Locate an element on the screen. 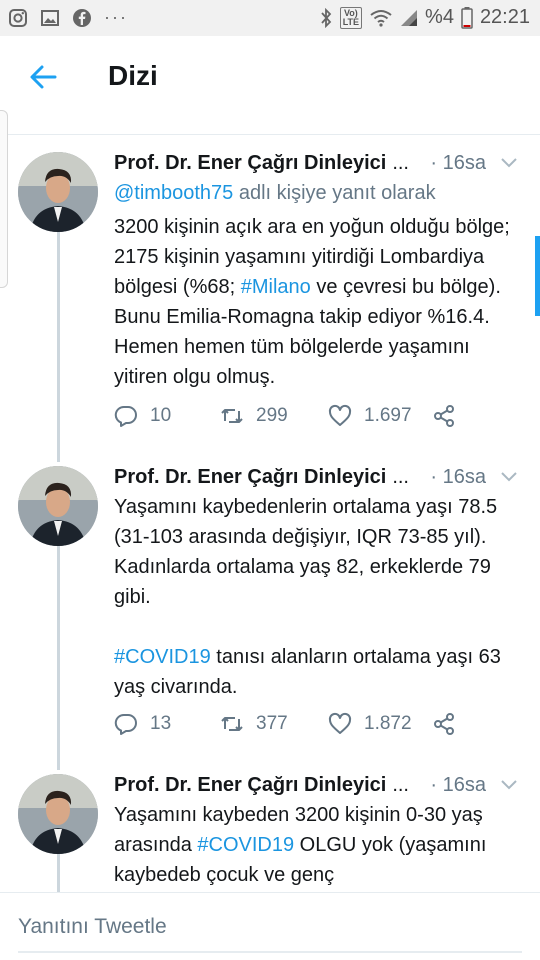 The image size is (540, 960). reply-context: @timbooth75 adlı kişiye yanıt olarak is located at coordinates (275, 193).